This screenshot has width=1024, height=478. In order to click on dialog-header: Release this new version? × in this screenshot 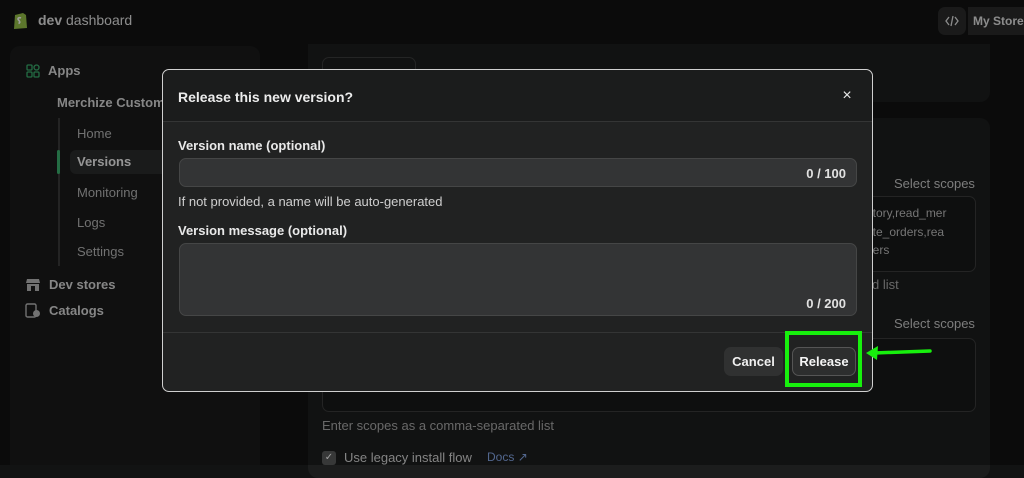, I will do `click(517, 96)`.